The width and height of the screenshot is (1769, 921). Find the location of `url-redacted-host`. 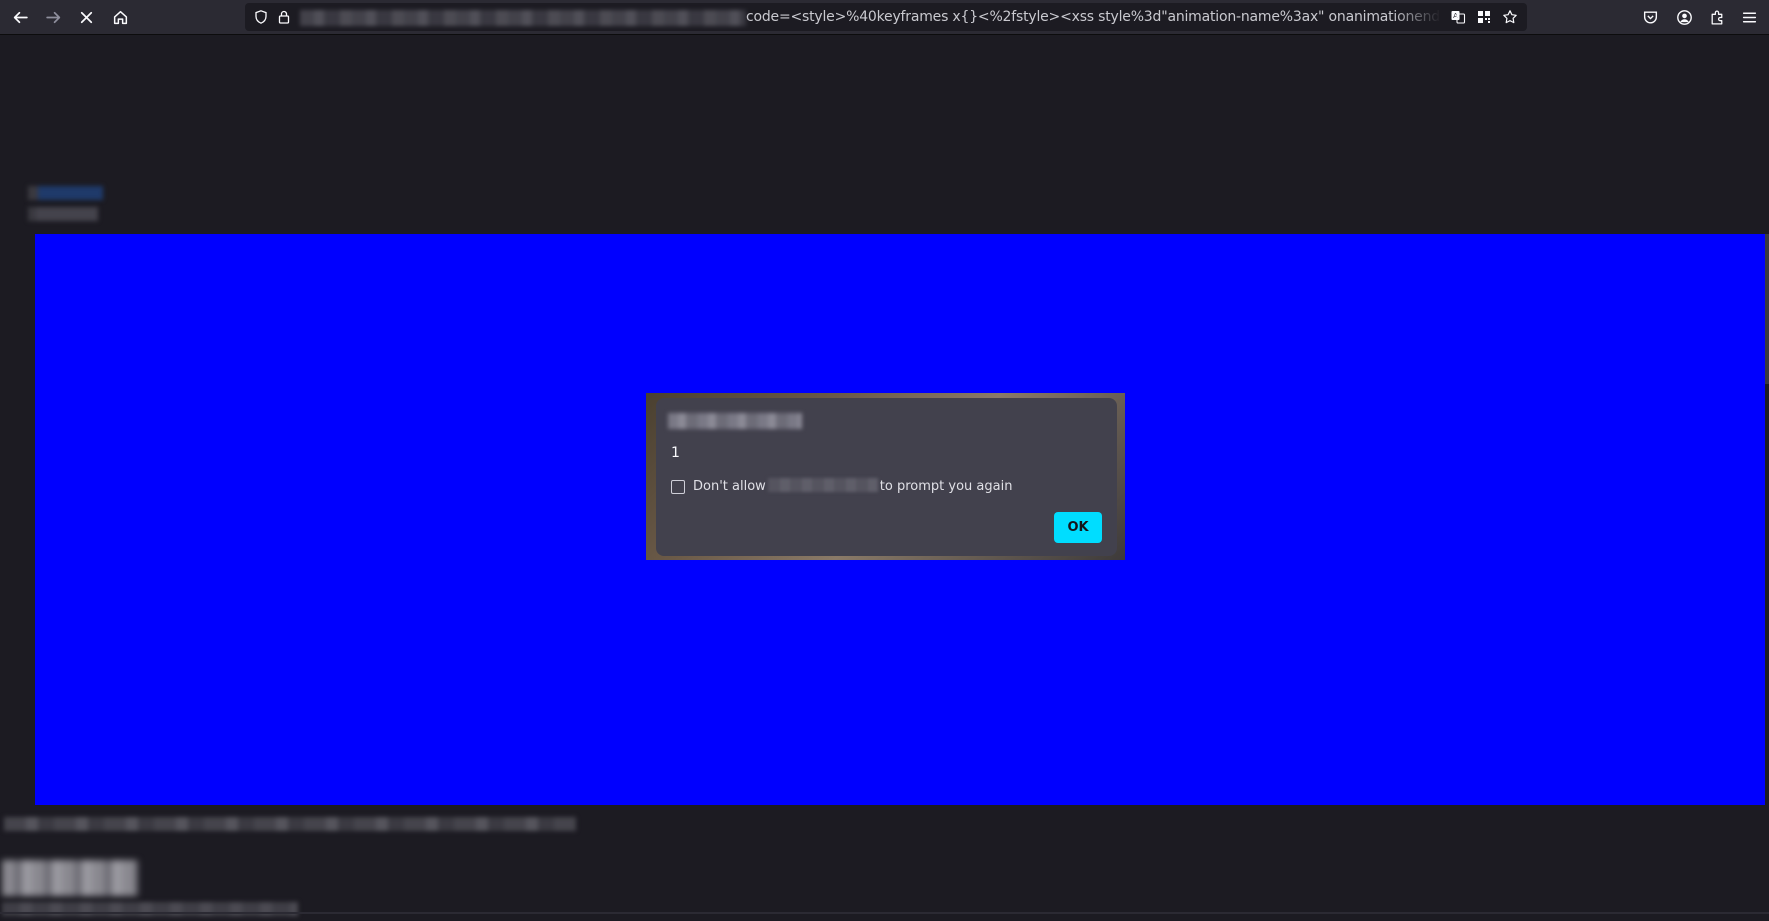

url-redacted-host is located at coordinates (523, 18).